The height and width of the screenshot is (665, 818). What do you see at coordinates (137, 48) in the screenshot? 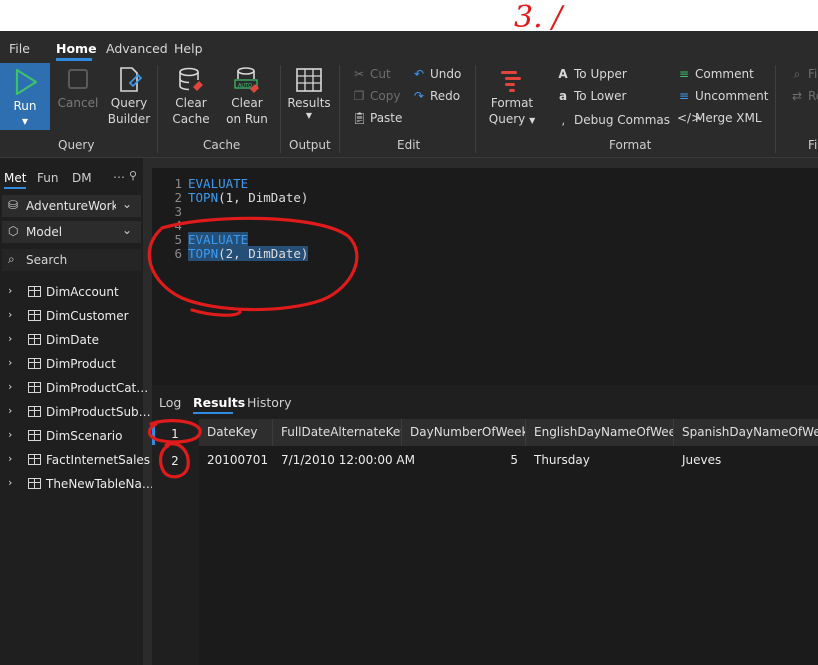
I see `tab-advanced: Advanced` at bounding box center [137, 48].